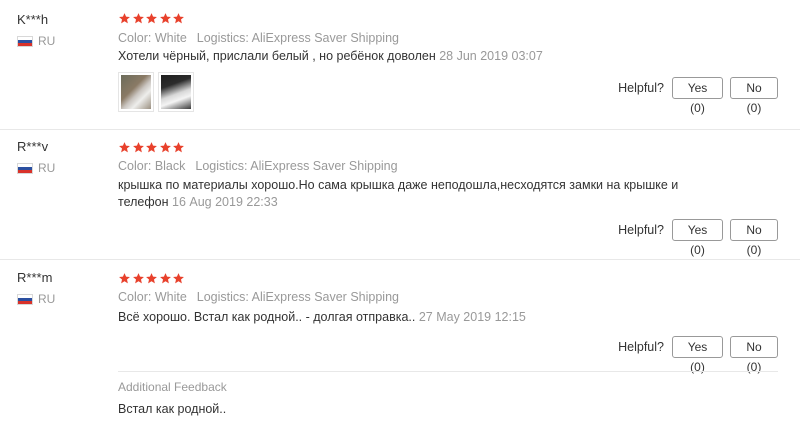 The height and width of the screenshot is (425, 800). What do you see at coordinates (33, 19) in the screenshot?
I see `buyer-name: K***h` at bounding box center [33, 19].